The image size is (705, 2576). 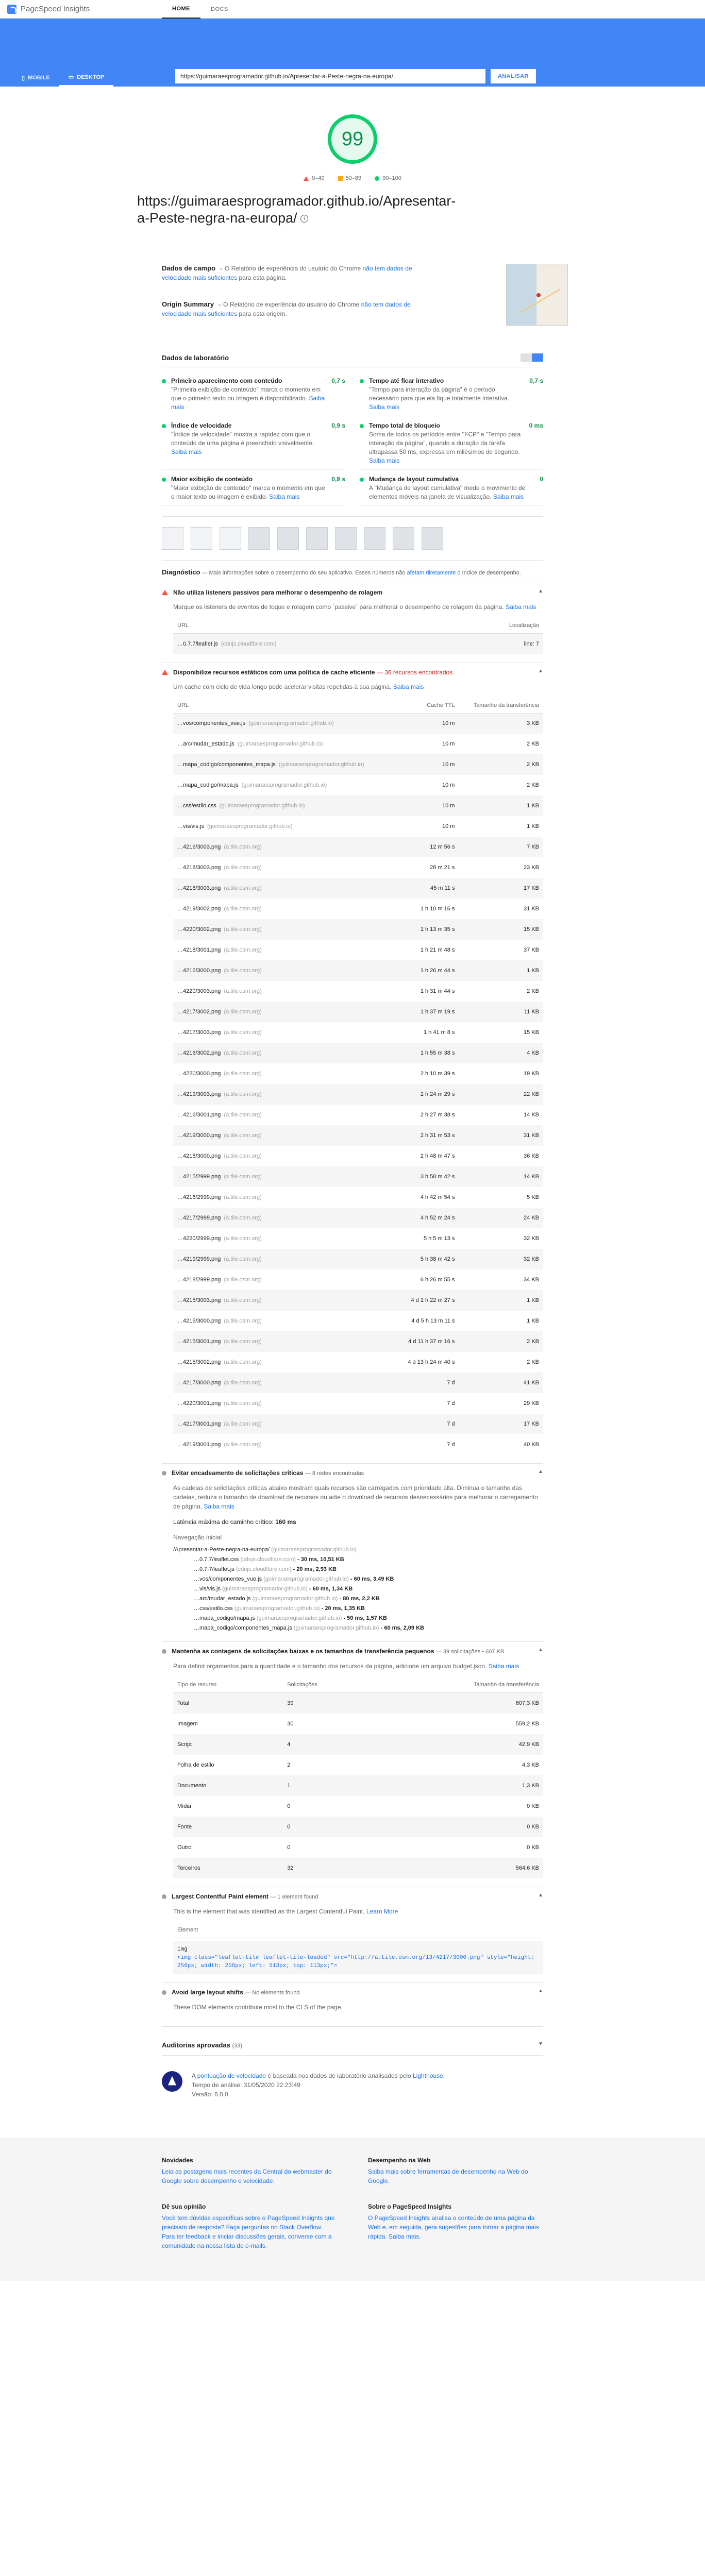 What do you see at coordinates (427, 970) in the screenshot?
I see `cache-ttl: 1 h 26 m 44 s` at bounding box center [427, 970].